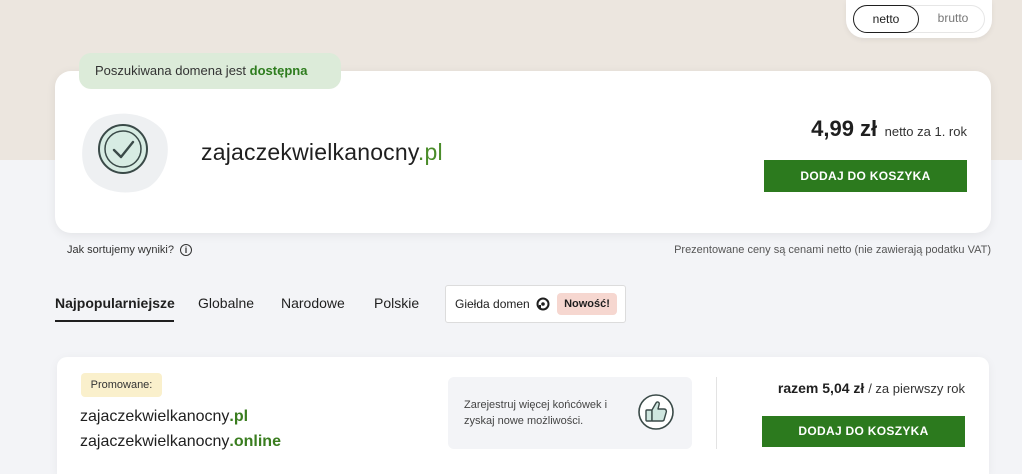  I want to click on new-badge: Nowość!, so click(587, 304).